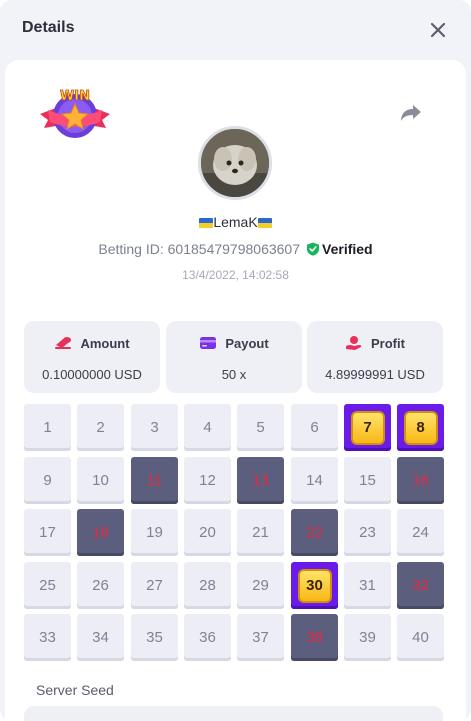 The image size is (471, 721). I want to click on grid-tile-hit: 30, so click(314, 585).